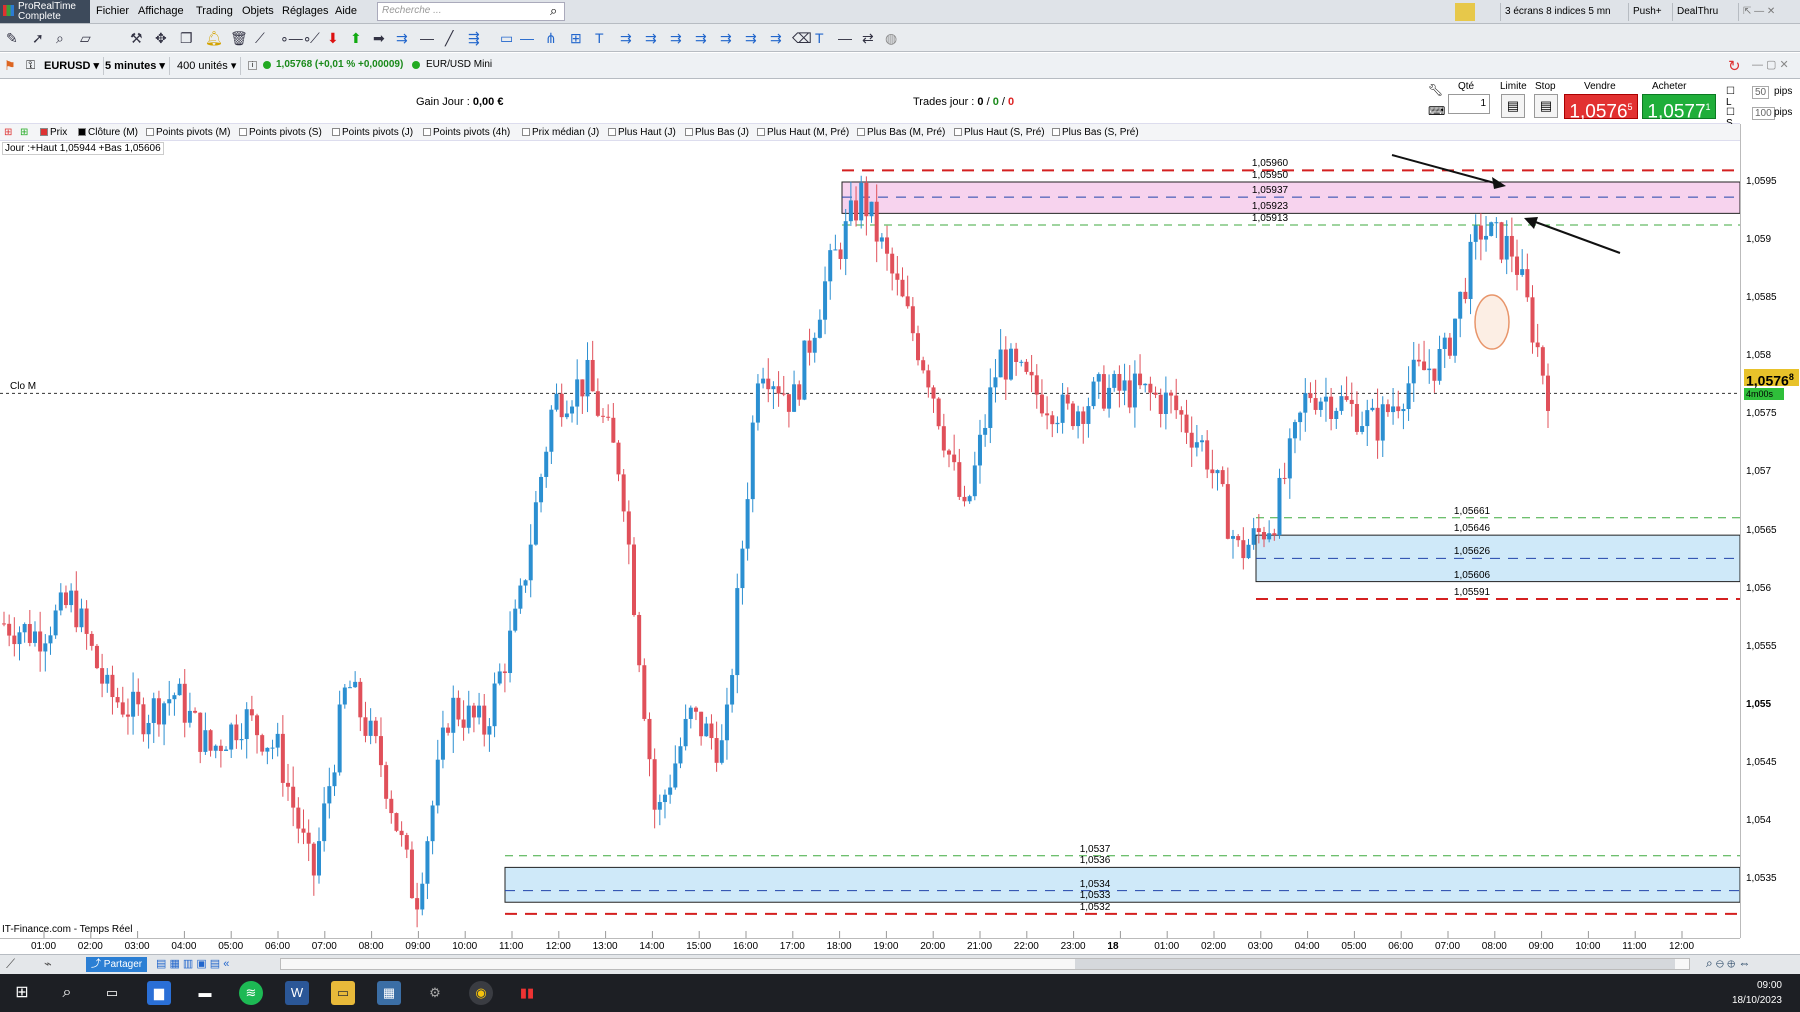 The width and height of the screenshot is (1800, 1012). I want to click on folder-dark-icon: ▬, so click(205, 993).